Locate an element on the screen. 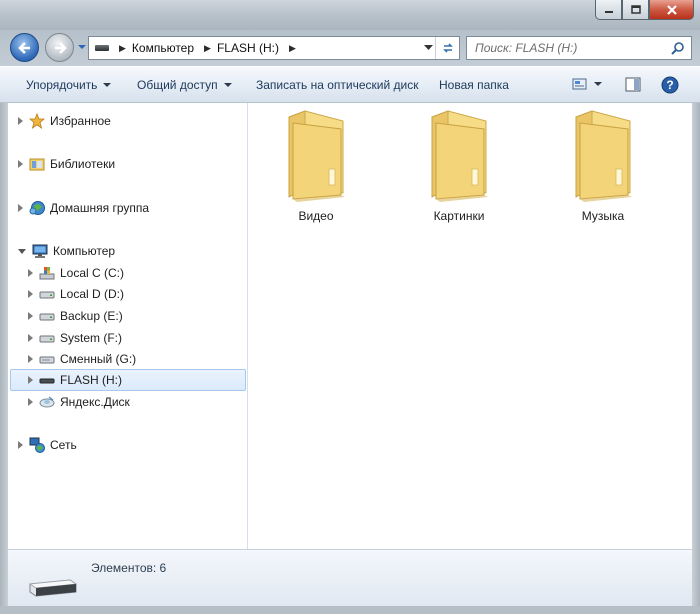 The image size is (700, 614). help-icon: ? is located at coordinates (670, 85).